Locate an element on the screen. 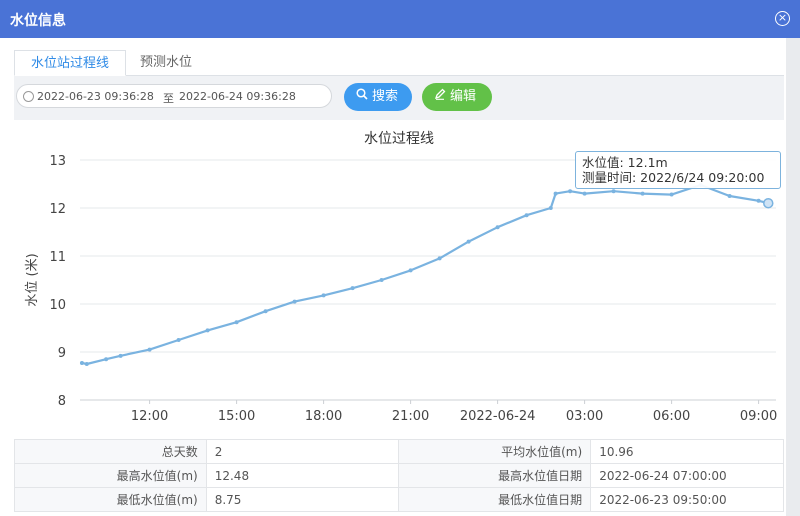 The width and height of the screenshot is (800, 516). x-tick-label: 21:00 is located at coordinates (410, 416).